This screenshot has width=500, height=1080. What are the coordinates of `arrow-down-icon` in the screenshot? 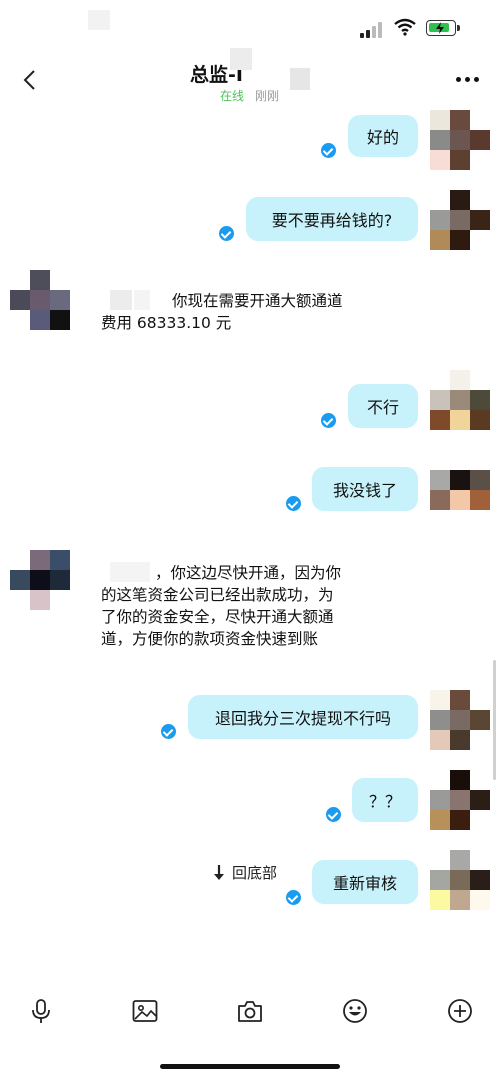 It's located at (219, 872).